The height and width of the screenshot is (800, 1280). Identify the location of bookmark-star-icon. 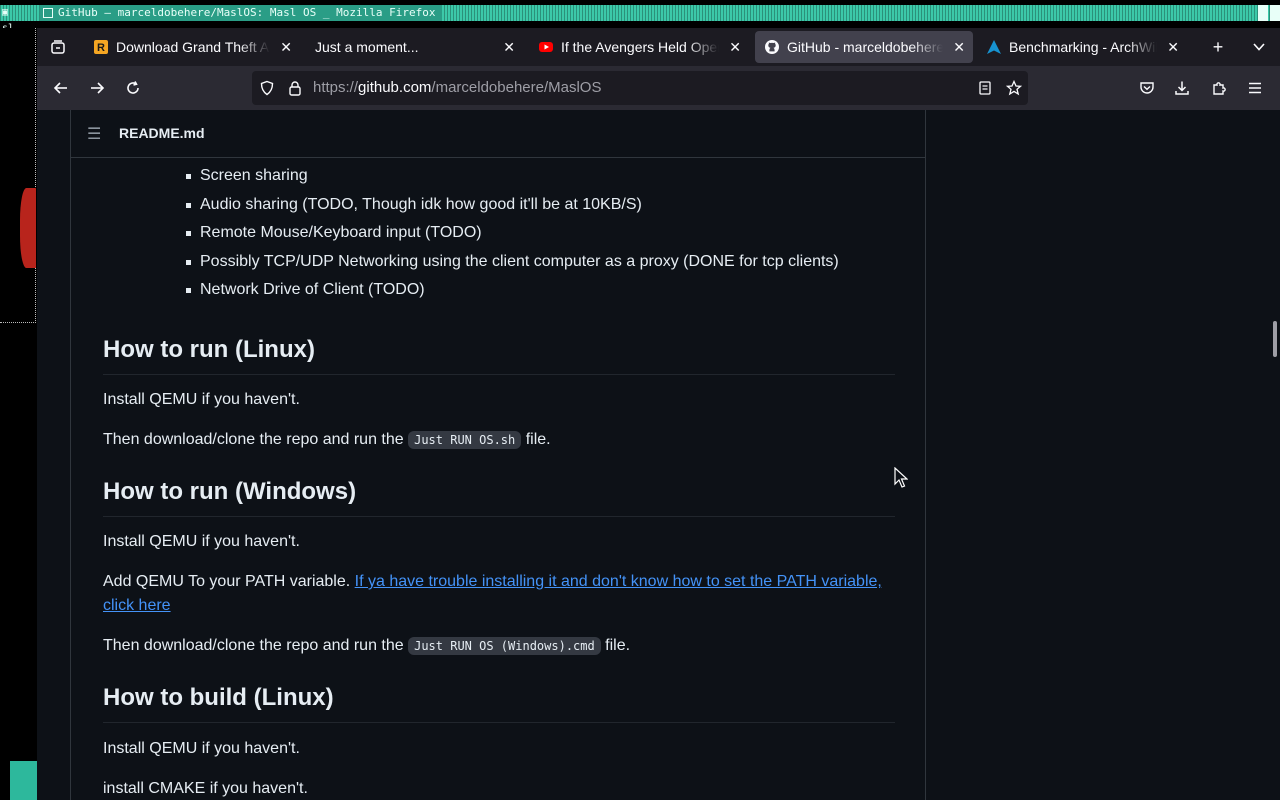
(1014, 88).